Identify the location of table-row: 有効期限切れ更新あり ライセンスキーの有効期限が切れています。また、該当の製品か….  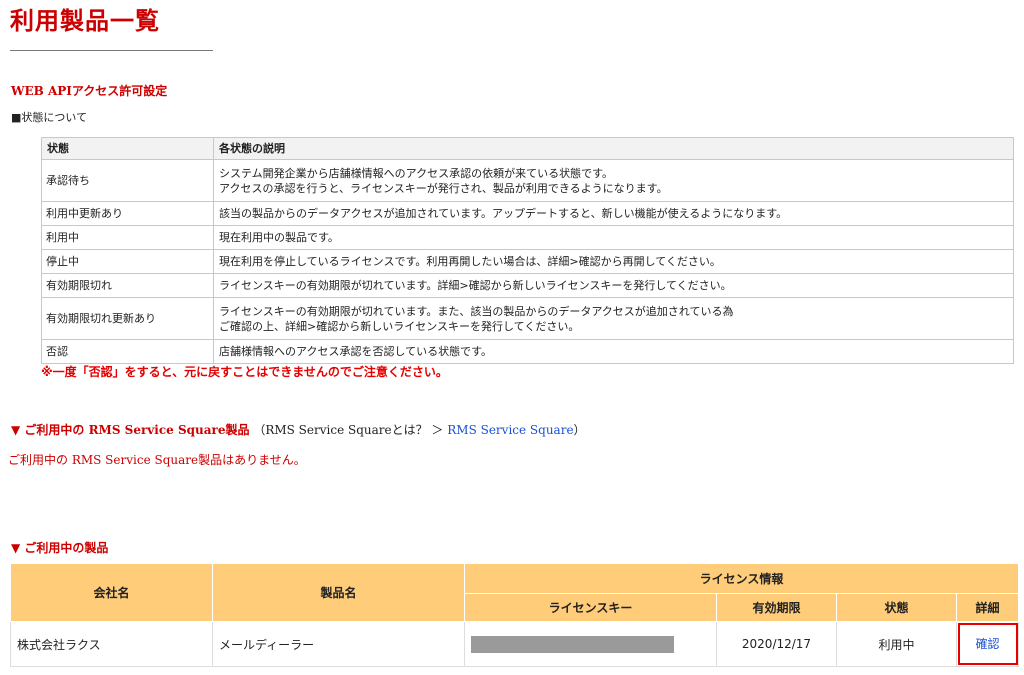
(527, 318).